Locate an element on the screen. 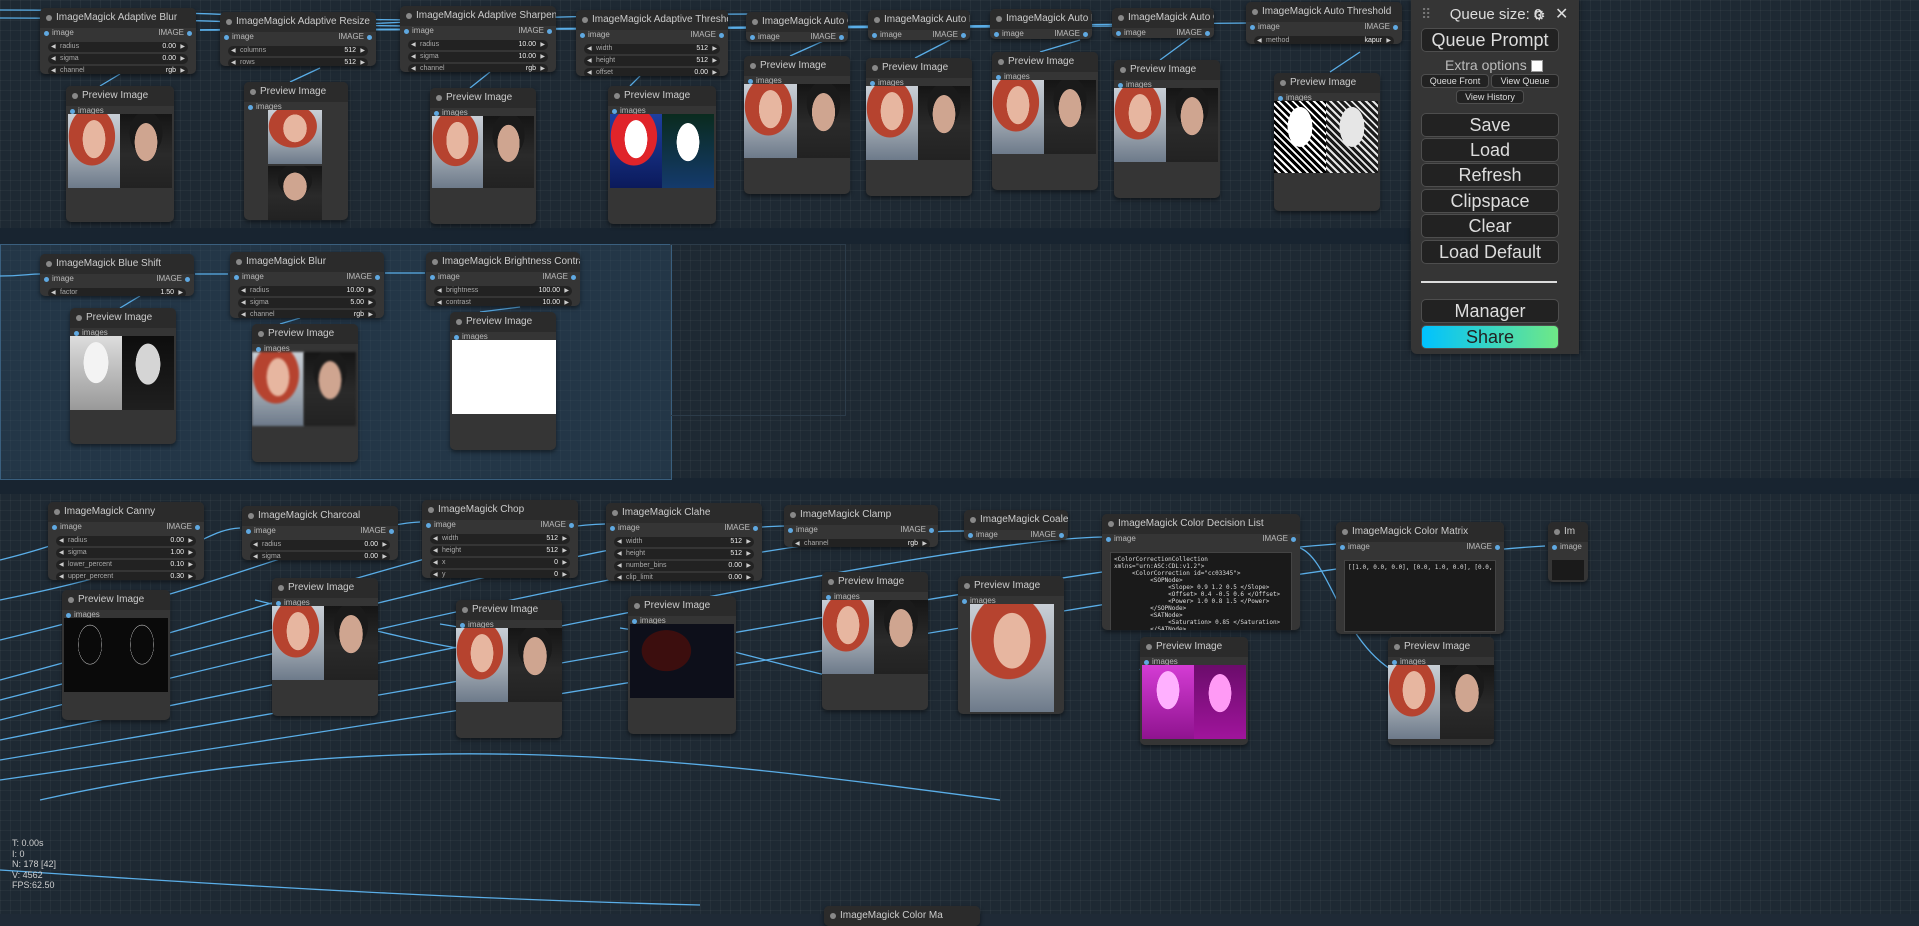  widget-sigma: sigma 10.00 is located at coordinates (478, 57).